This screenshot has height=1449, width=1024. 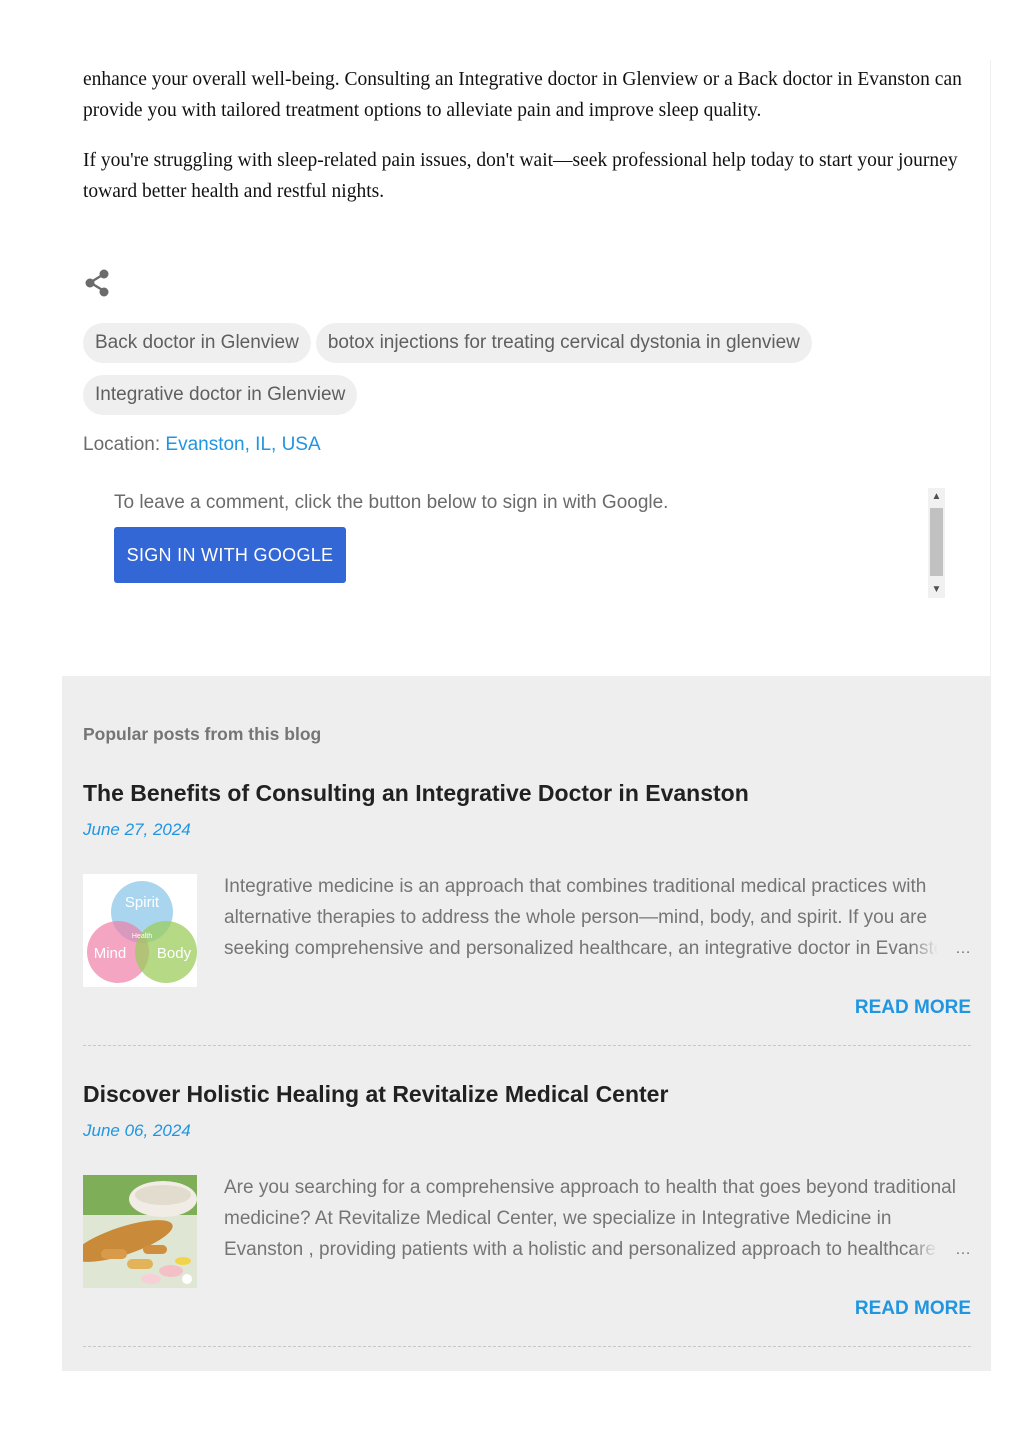 What do you see at coordinates (137, 1131) in the screenshot?
I see `post-date-link: June 06, 2024` at bounding box center [137, 1131].